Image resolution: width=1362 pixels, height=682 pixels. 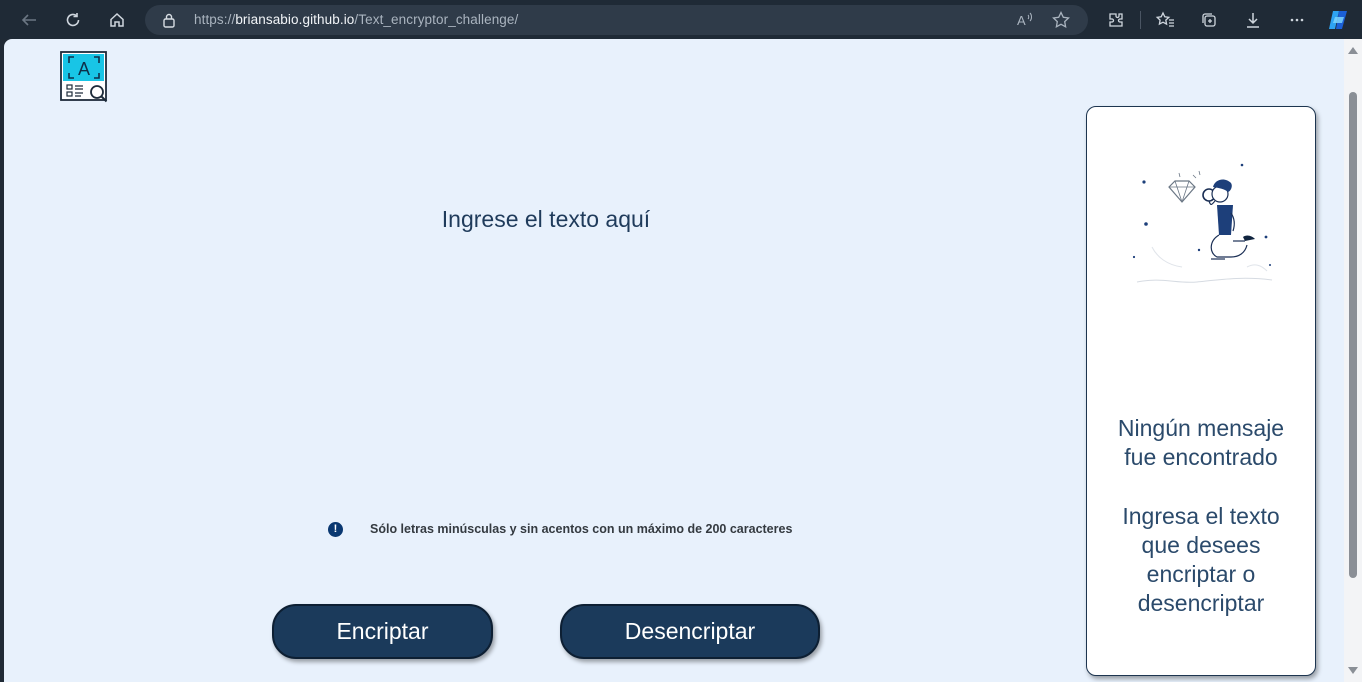 I want to click on favorites-icon, so click(x=1165, y=20).